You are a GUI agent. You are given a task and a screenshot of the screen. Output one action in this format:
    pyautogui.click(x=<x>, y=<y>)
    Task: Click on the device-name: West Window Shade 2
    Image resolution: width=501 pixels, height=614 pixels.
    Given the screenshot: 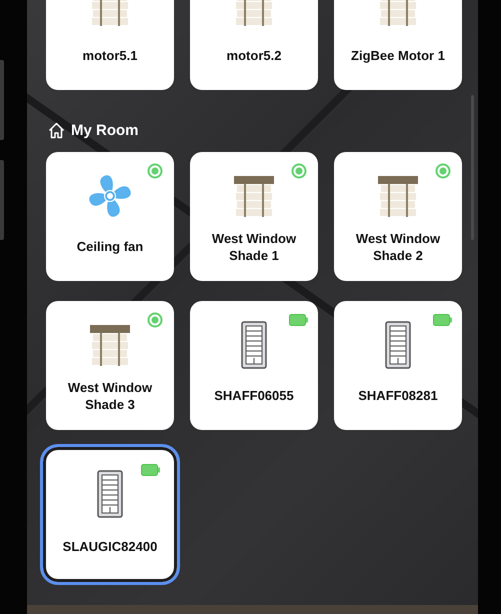 What is the action you would take?
    pyautogui.click(x=398, y=247)
    